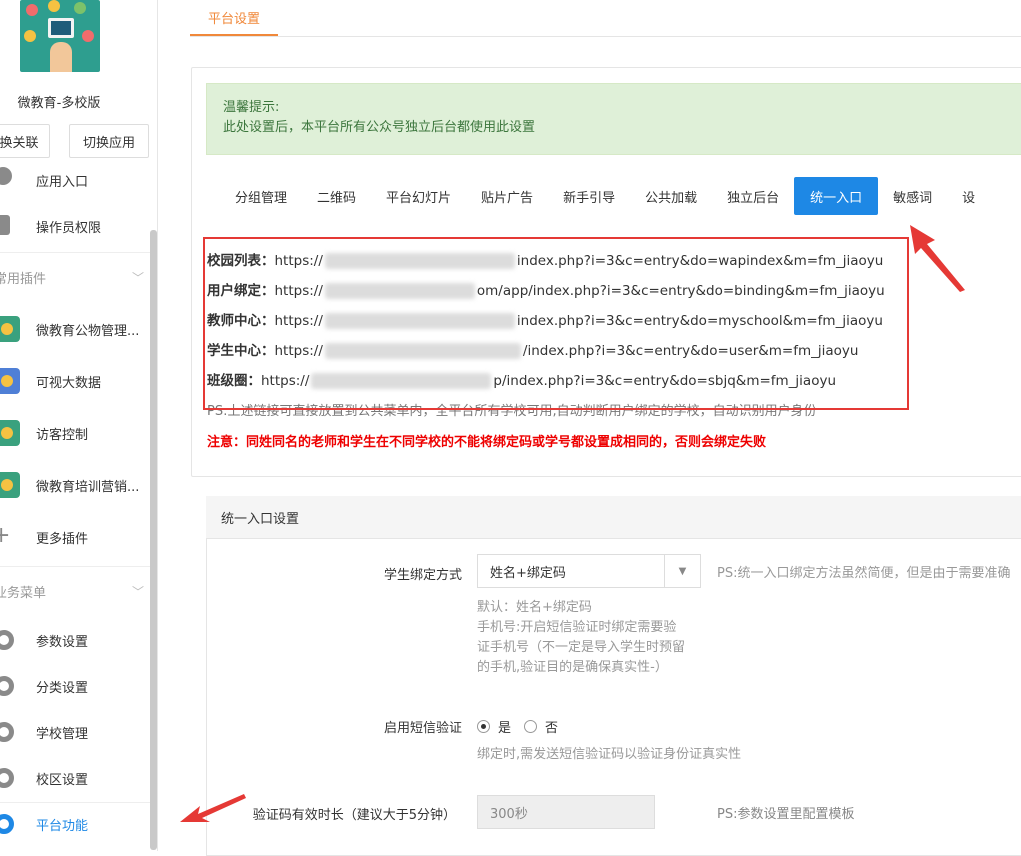 The width and height of the screenshot is (1021, 856). I want to click on tip-title: 温馨提示:, so click(251, 107).